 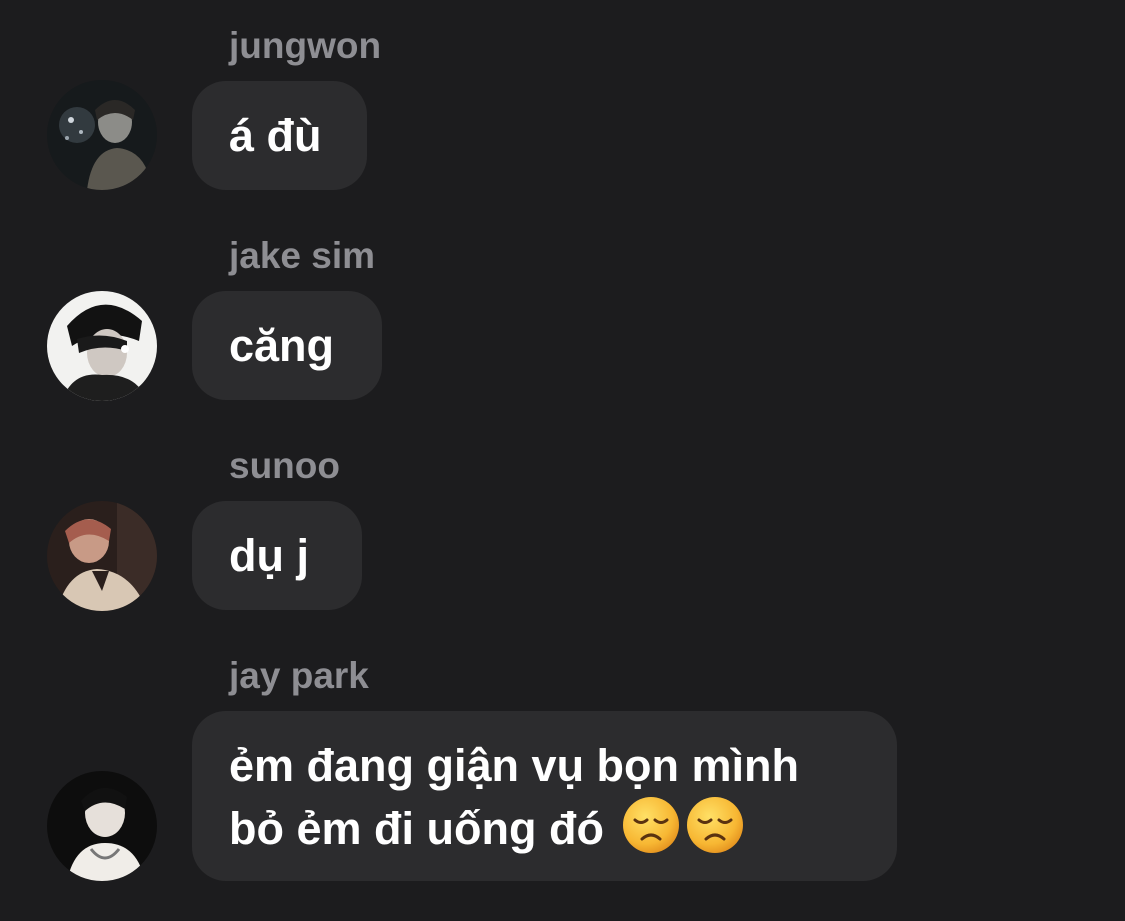 What do you see at coordinates (269, 555) in the screenshot?
I see `message-text: dụ j` at bounding box center [269, 555].